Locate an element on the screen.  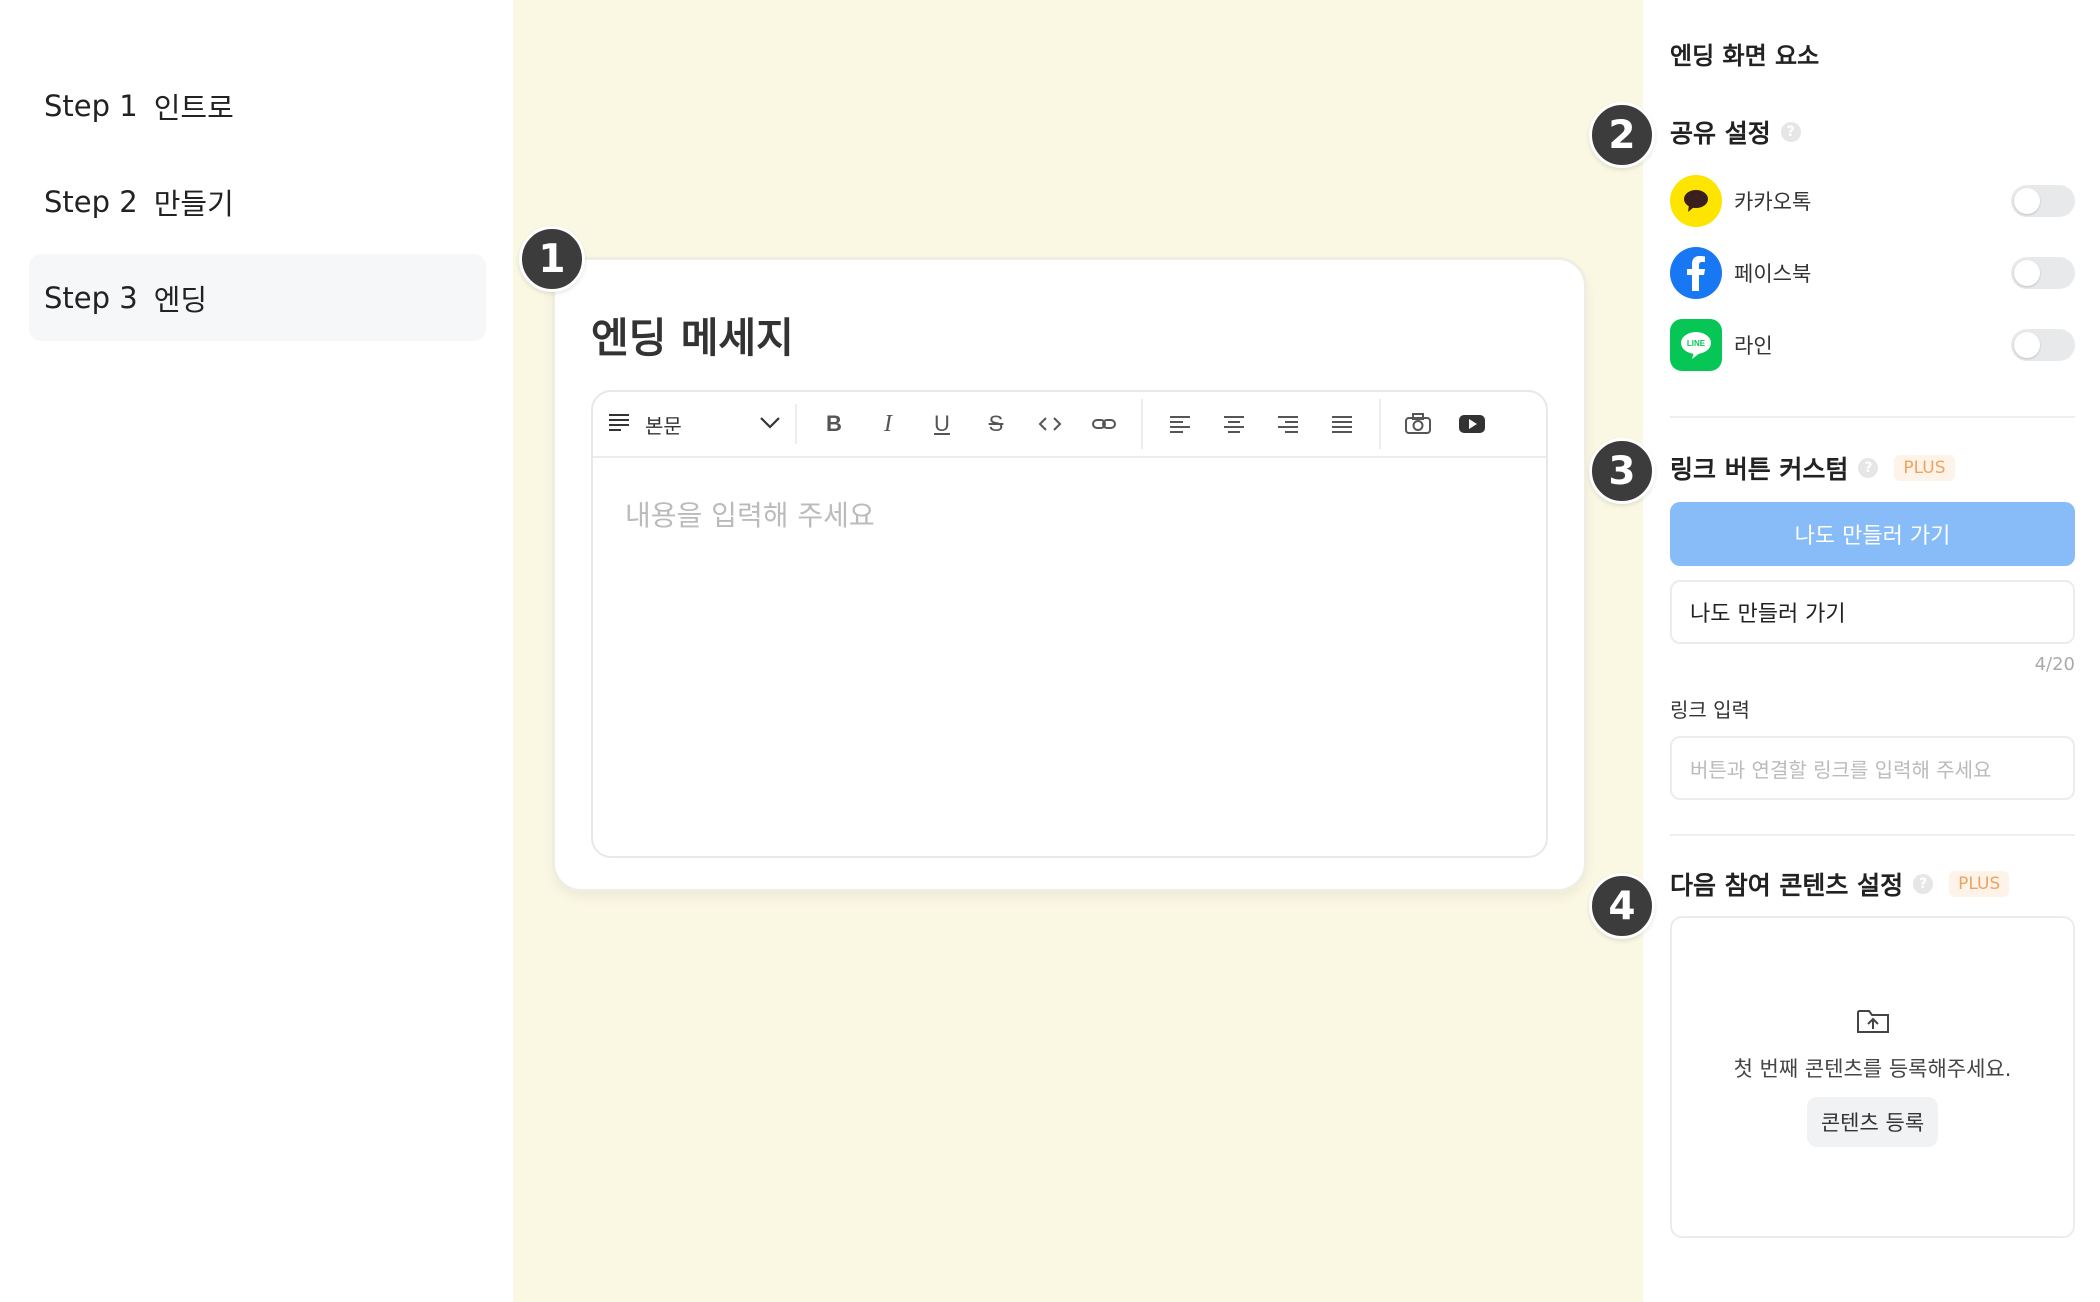
section-title-text: 공유 설정 is located at coordinates (1720, 133).